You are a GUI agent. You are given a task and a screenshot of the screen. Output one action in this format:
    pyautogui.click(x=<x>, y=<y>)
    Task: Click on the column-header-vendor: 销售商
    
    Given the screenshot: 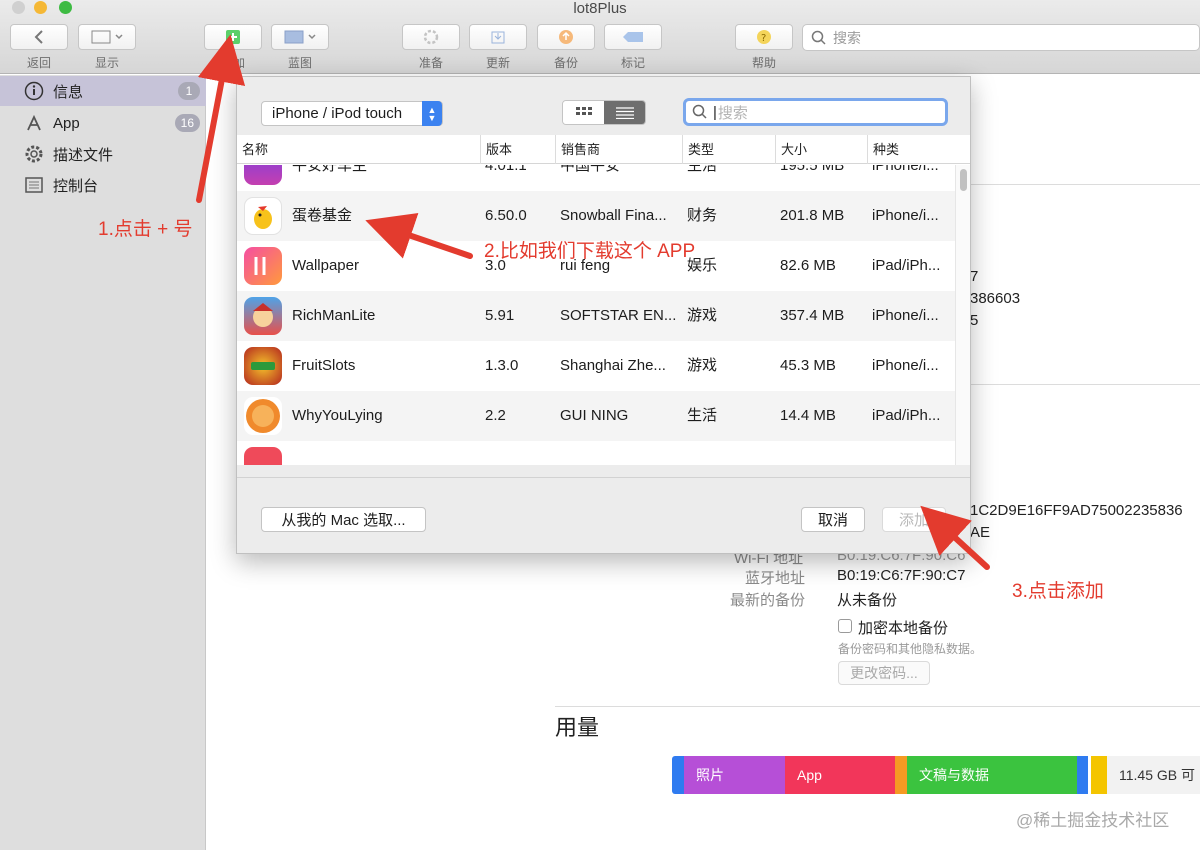 What is the action you would take?
    pyautogui.click(x=618, y=149)
    